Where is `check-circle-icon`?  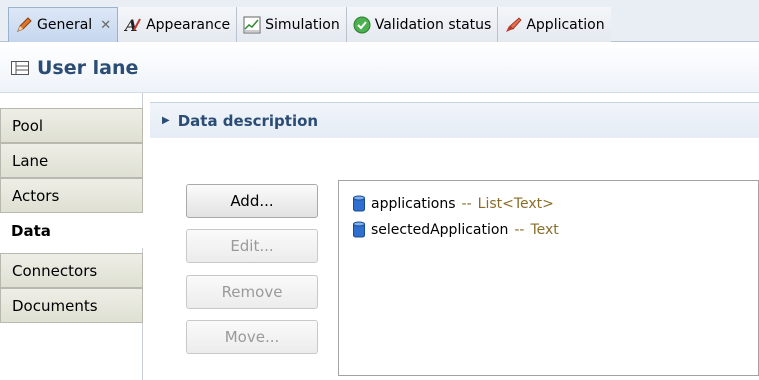 check-circle-icon is located at coordinates (362, 24).